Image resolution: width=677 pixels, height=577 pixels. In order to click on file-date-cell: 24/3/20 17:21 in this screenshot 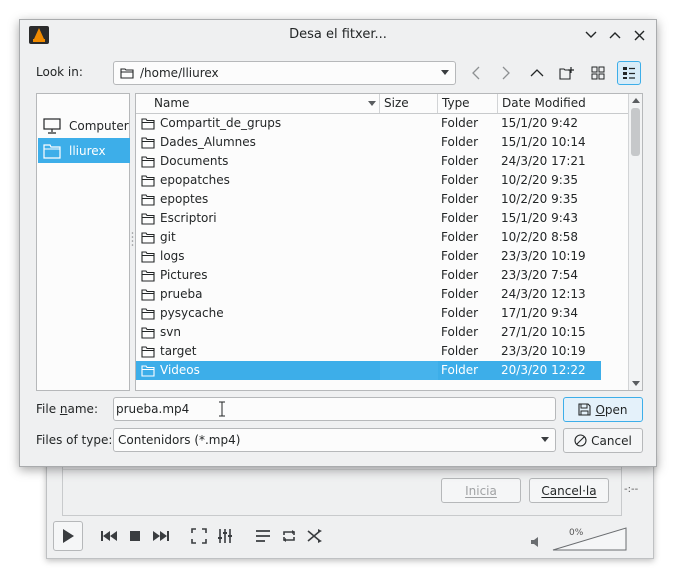, I will do `click(543, 161)`.